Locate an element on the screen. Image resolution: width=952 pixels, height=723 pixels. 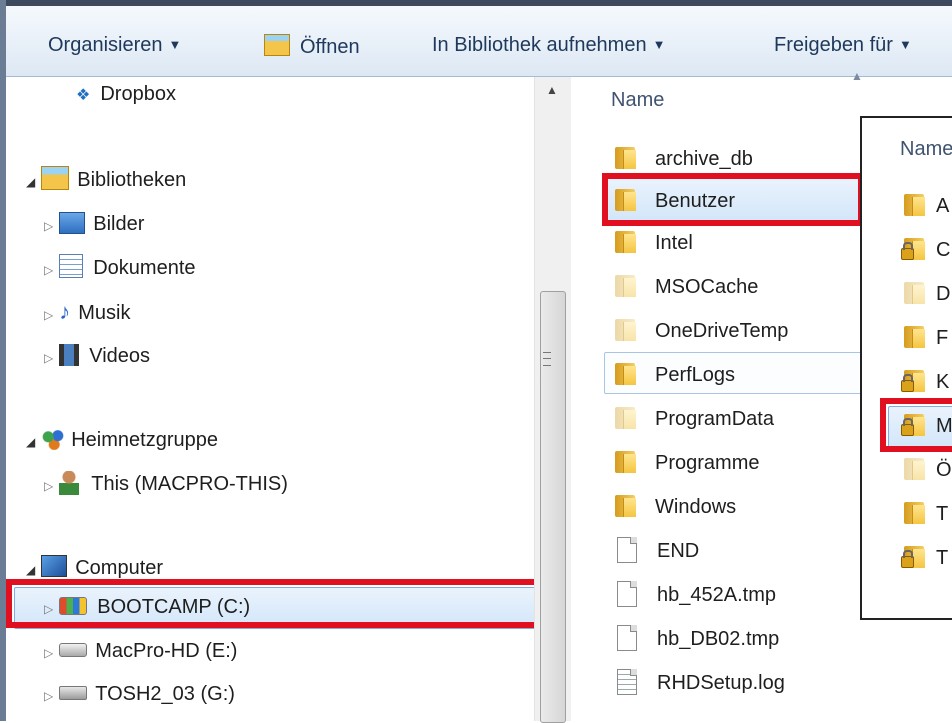
list-item: PerfLogs is located at coordinates (675, 375).